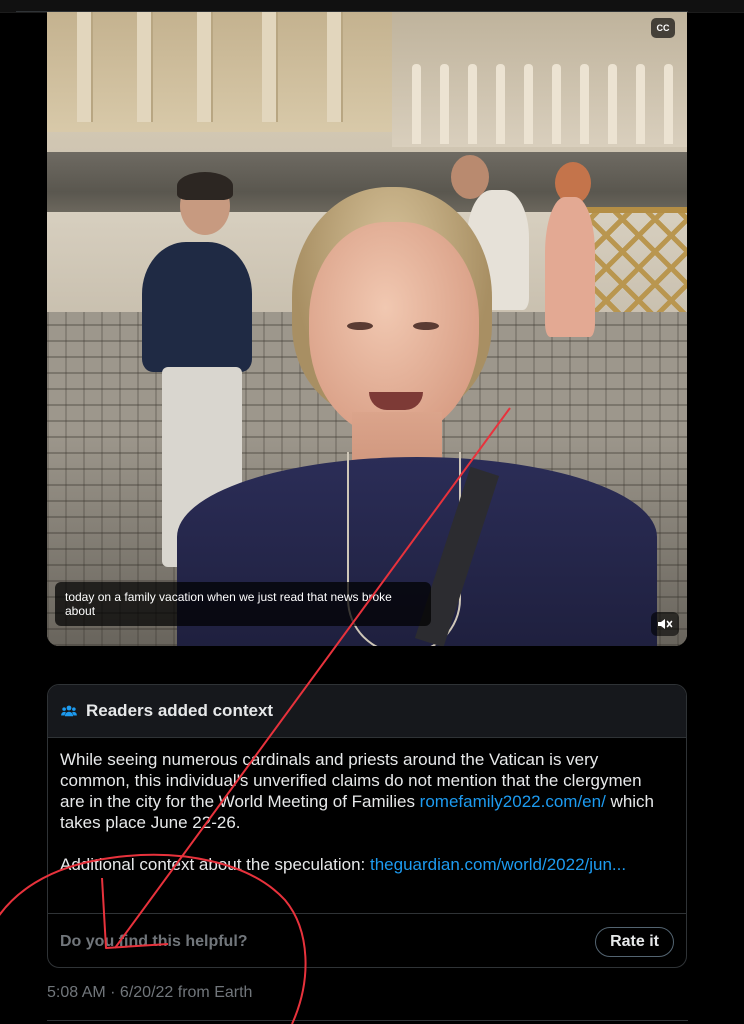 The width and height of the screenshot is (744, 1024). What do you see at coordinates (634, 941) in the screenshot?
I see `rate-it-button: Rate it` at bounding box center [634, 941].